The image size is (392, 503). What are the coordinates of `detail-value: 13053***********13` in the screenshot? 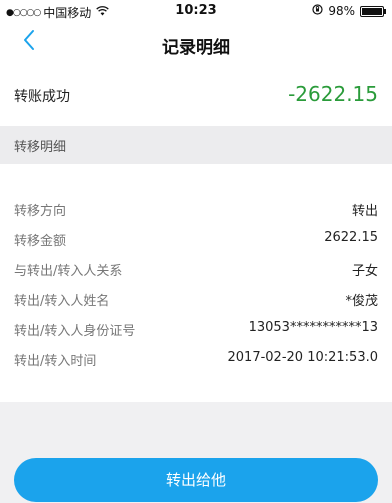 It's located at (313, 327).